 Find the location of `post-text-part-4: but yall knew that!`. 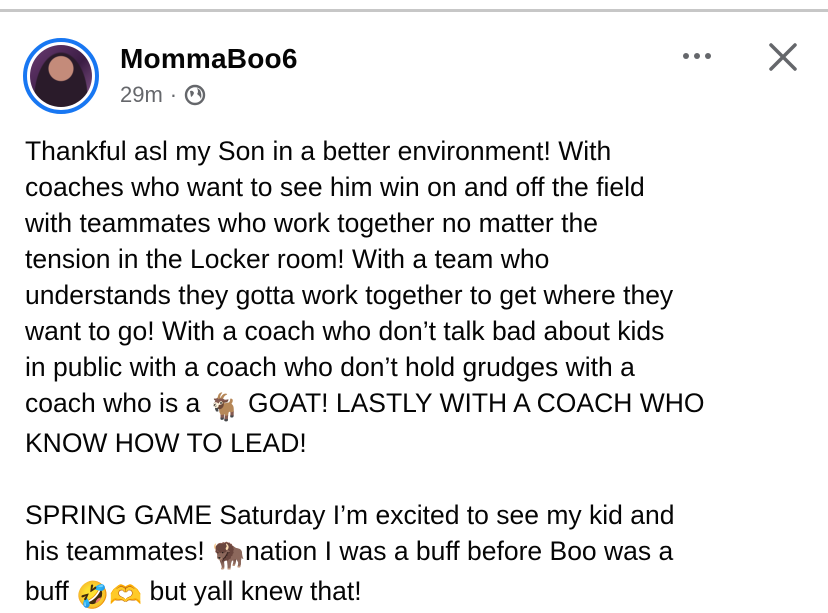

post-text-part-4: but yall knew that! is located at coordinates (252, 591).